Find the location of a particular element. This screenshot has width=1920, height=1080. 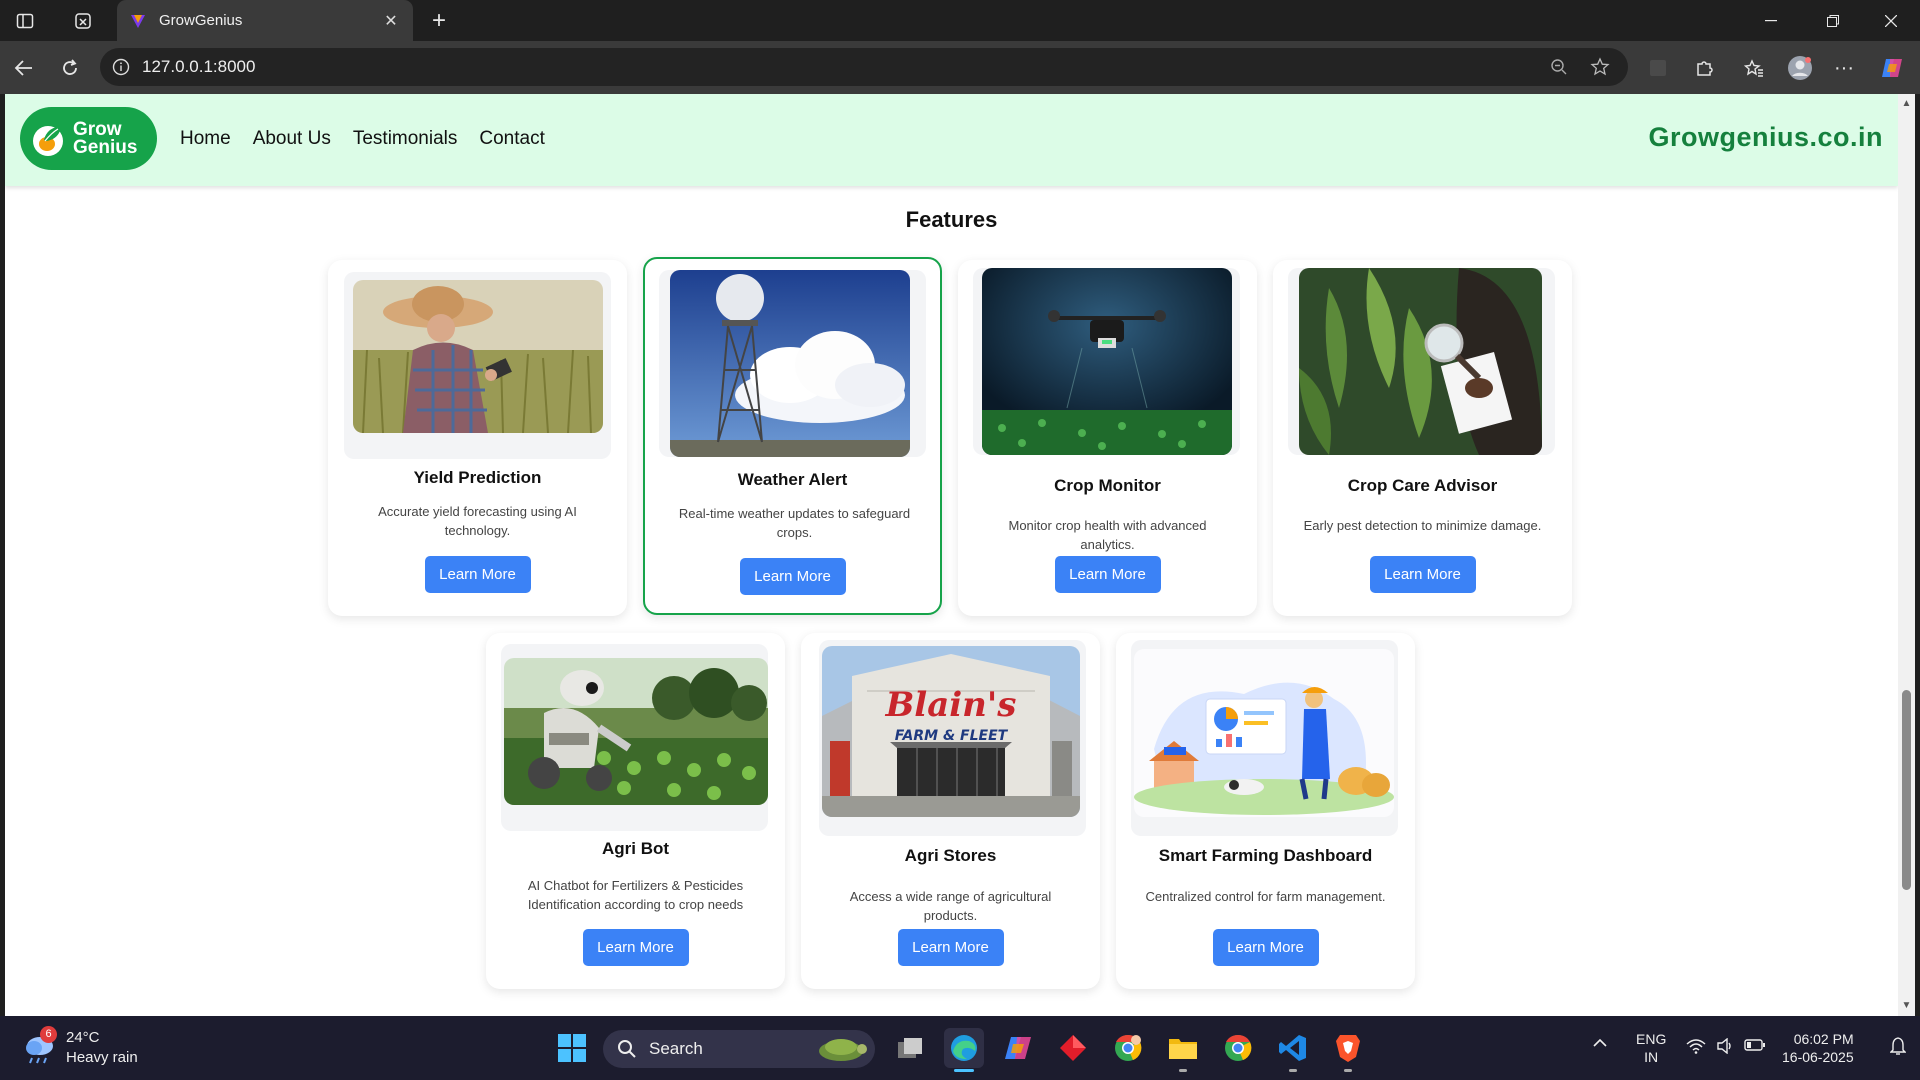

vscode-icon is located at coordinates (1293, 1050).